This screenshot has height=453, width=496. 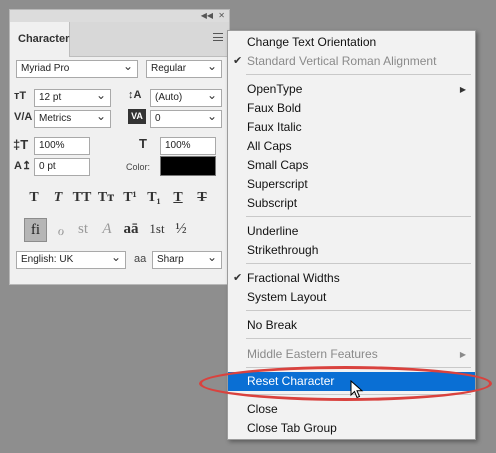 I want to click on kerning-value: Metrics, so click(x=55, y=118).